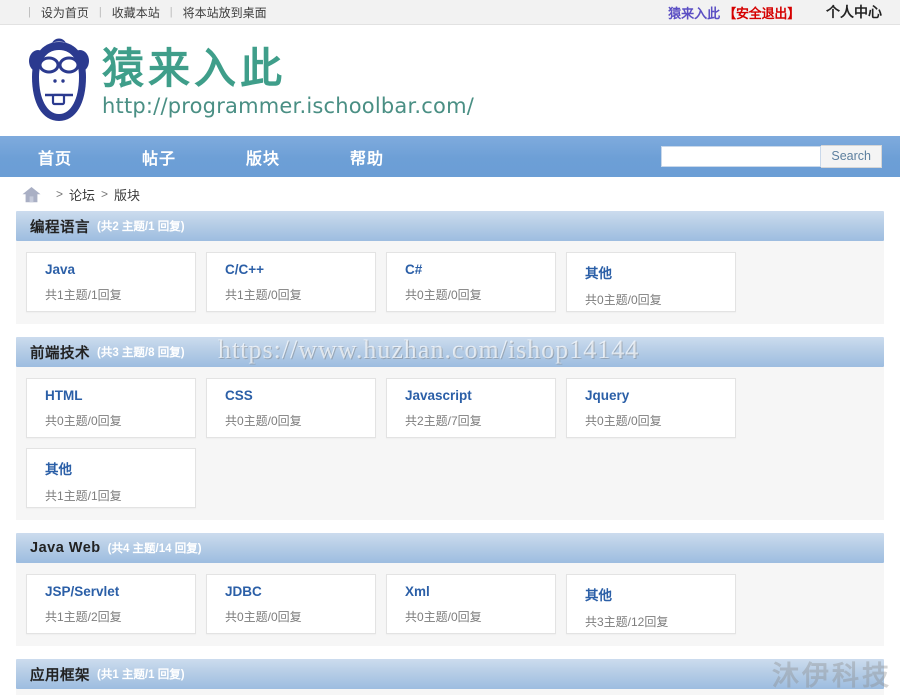  What do you see at coordinates (83, 617) in the screenshot?
I see `board-stat: 共1主题/2回复` at bounding box center [83, 617].